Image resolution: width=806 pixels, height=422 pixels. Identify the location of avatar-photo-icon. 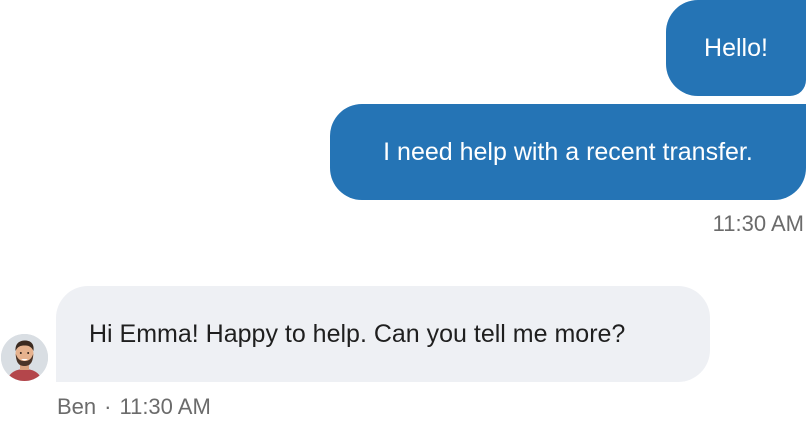
(24, 357).